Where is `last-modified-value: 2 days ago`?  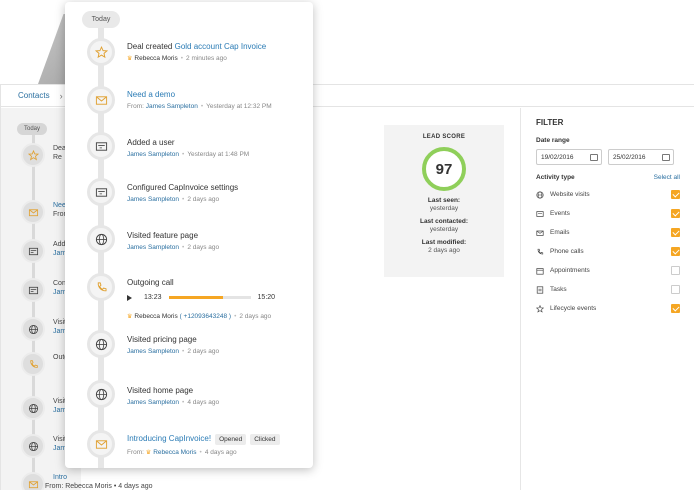
last-modified-value: 2 days ago is located at coordinates (444, 250).